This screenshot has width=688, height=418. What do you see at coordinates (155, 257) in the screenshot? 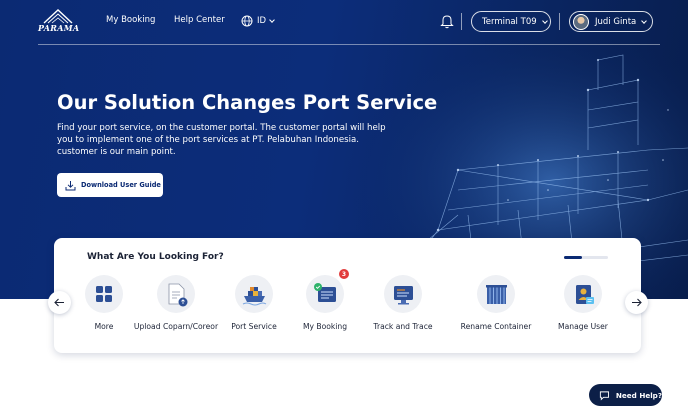
I see `services-title: What Are You Looking For?` at bounding box center [155, 257].